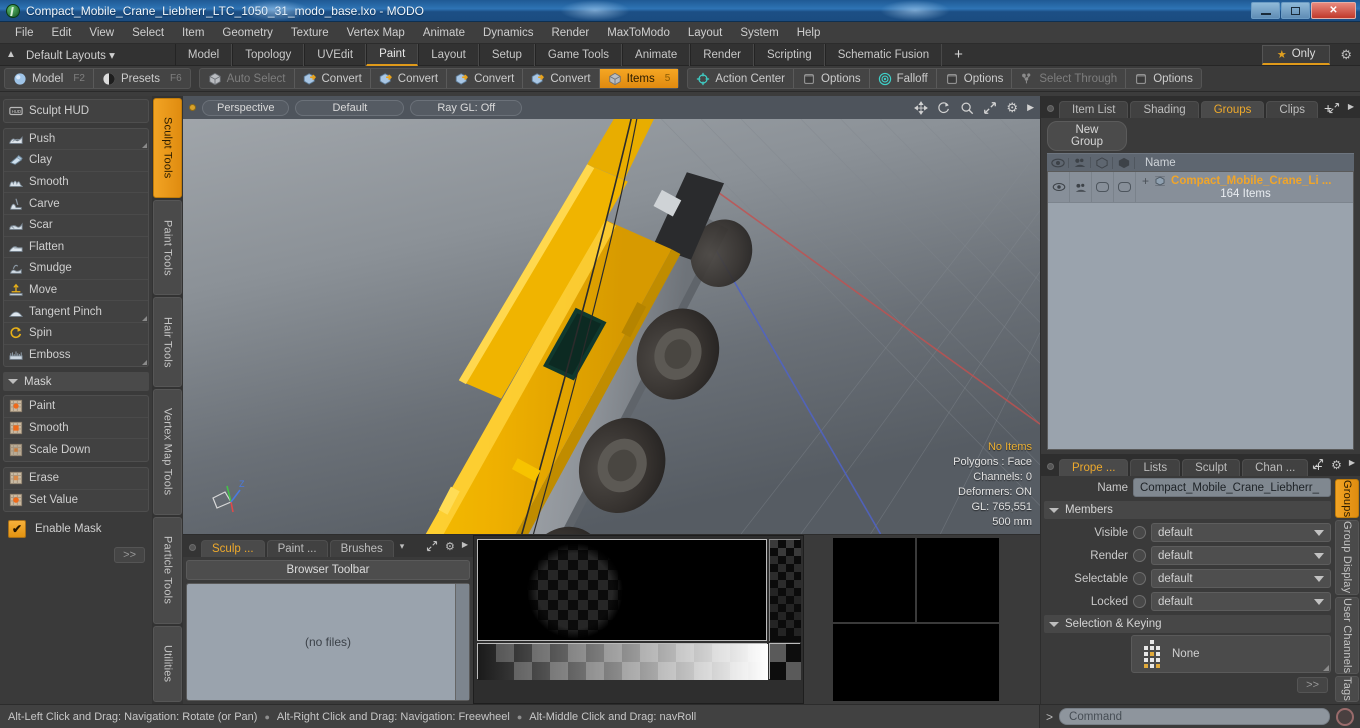 The image size is (1360, 728). Describe the element at coordinates (247, 78) in the screenshot. I see `toolbar-button-auto-select-0: Auto Select` at that location.